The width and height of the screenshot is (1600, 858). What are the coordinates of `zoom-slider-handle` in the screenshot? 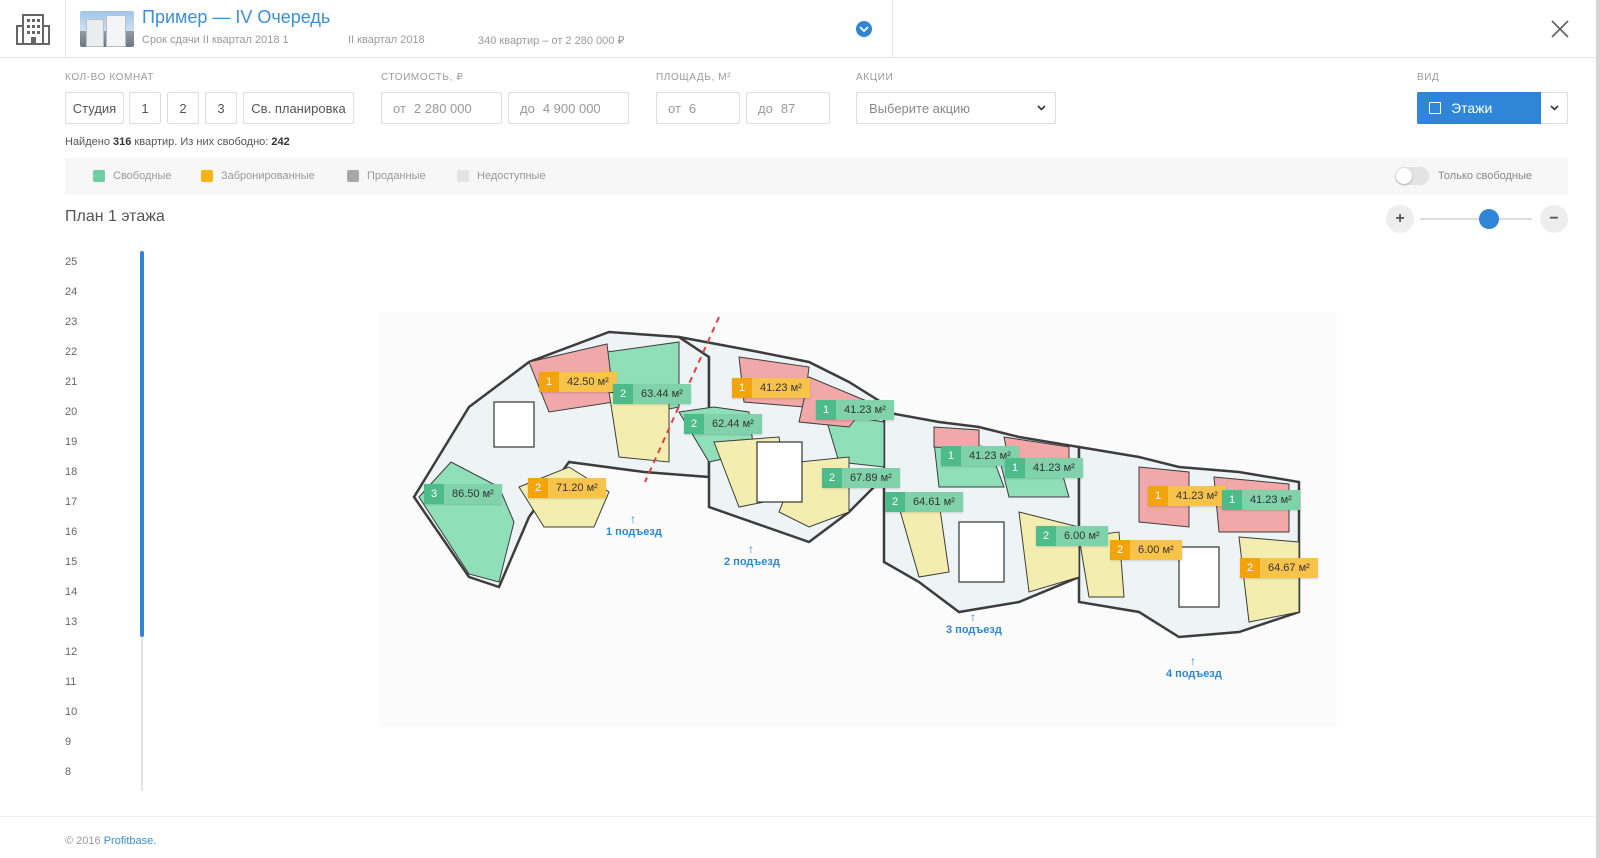 It's located at (1489, 219).